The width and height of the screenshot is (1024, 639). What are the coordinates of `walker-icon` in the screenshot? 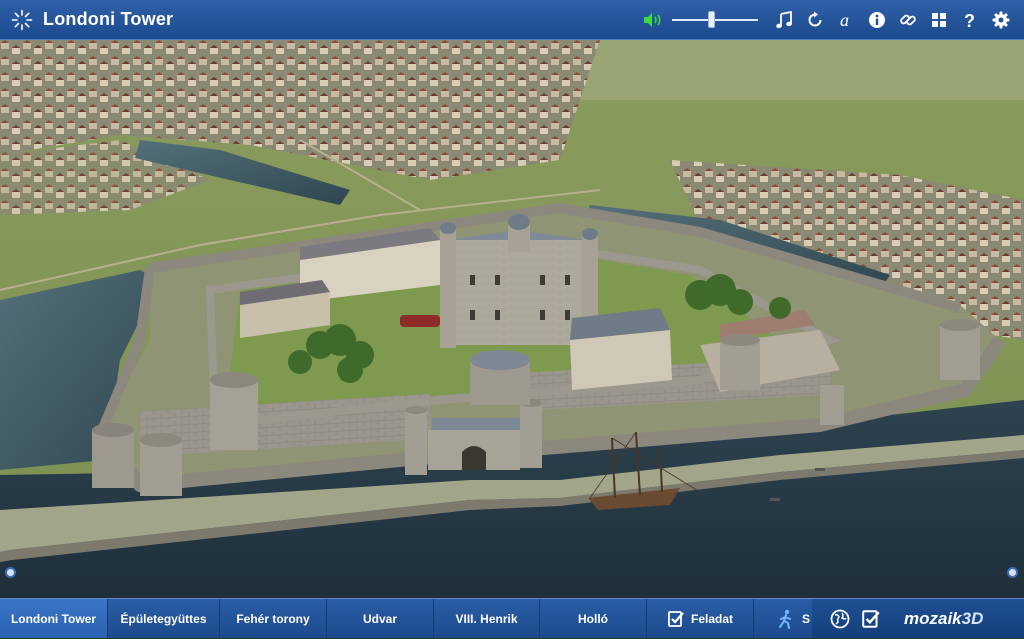 It's located at (785, 619).